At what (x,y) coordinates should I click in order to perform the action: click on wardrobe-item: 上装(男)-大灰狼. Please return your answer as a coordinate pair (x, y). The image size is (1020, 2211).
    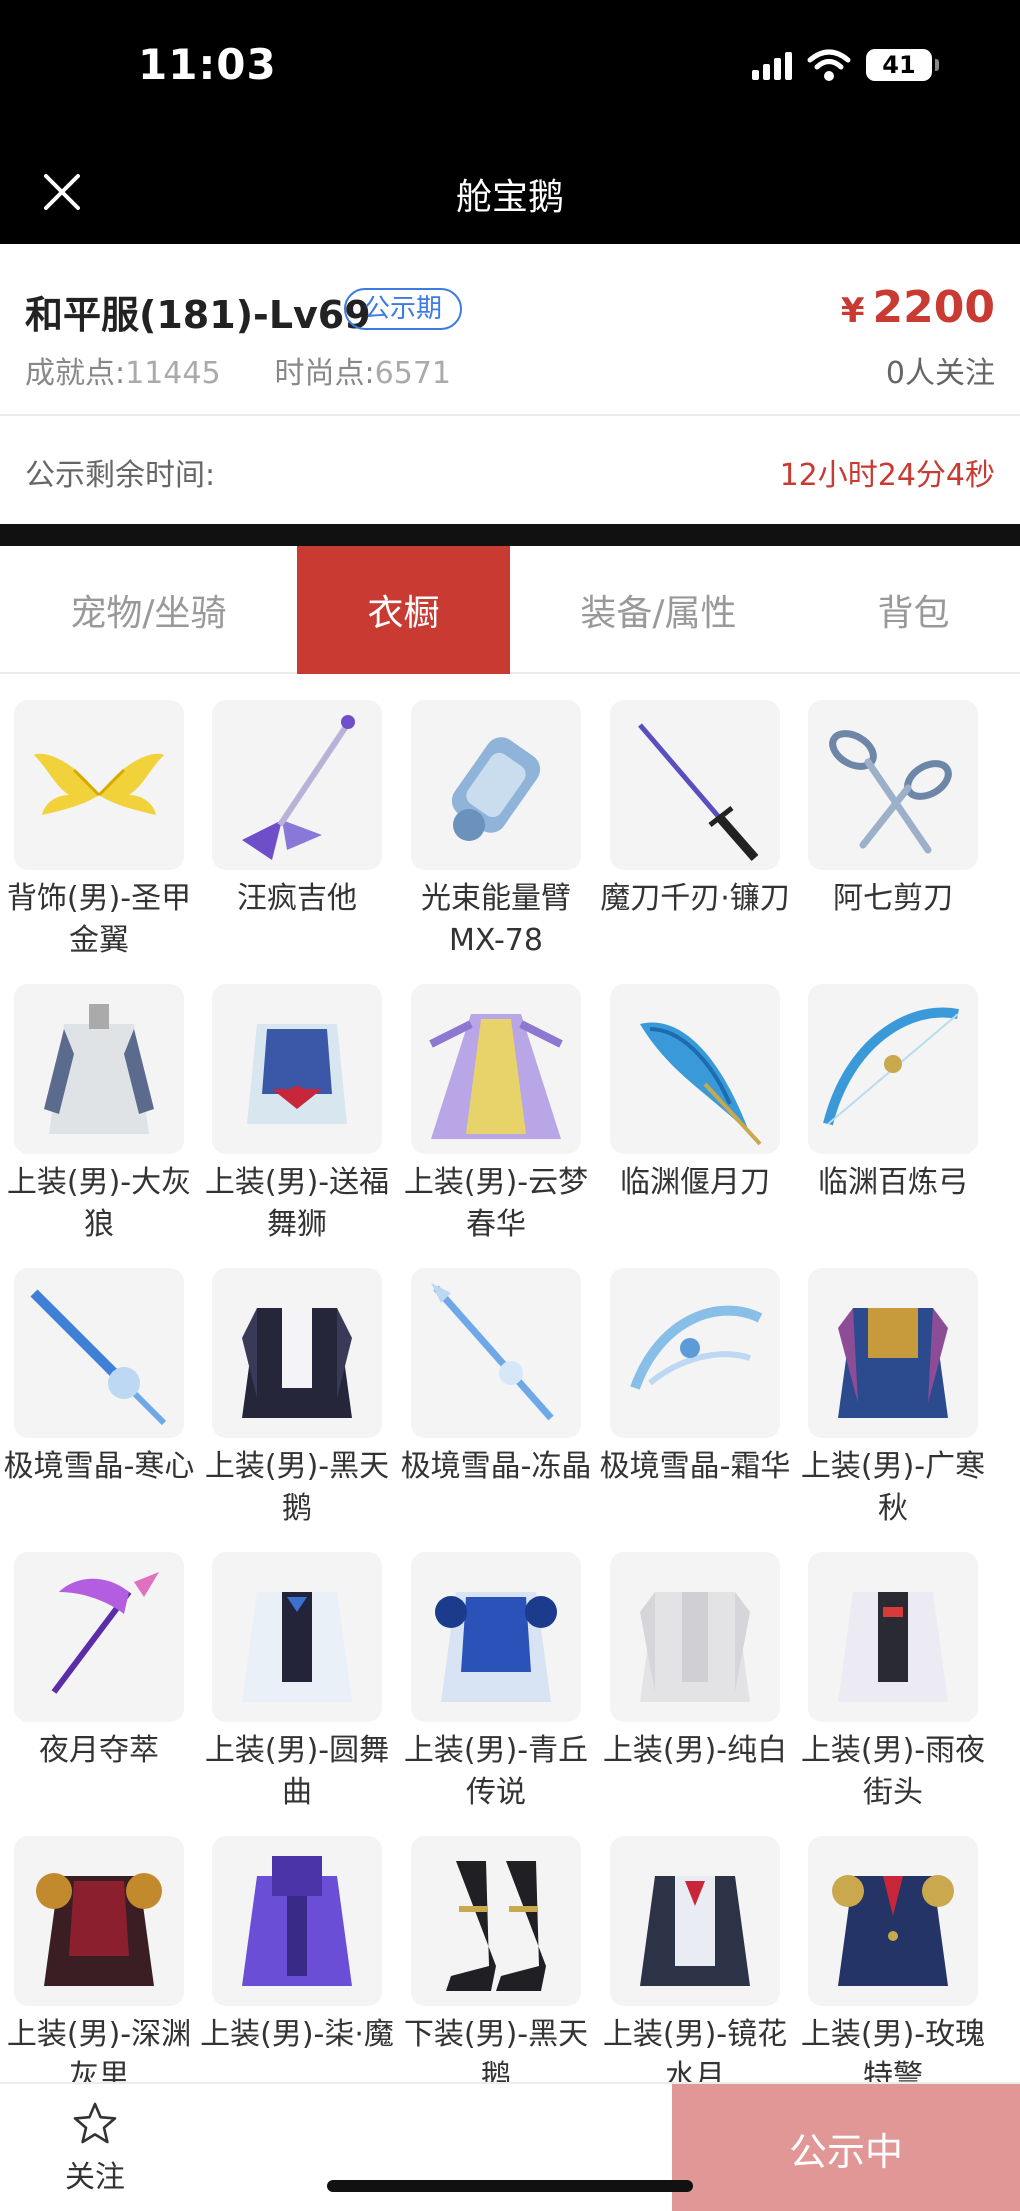
    Looking at the image, I should click on (99, 1126).